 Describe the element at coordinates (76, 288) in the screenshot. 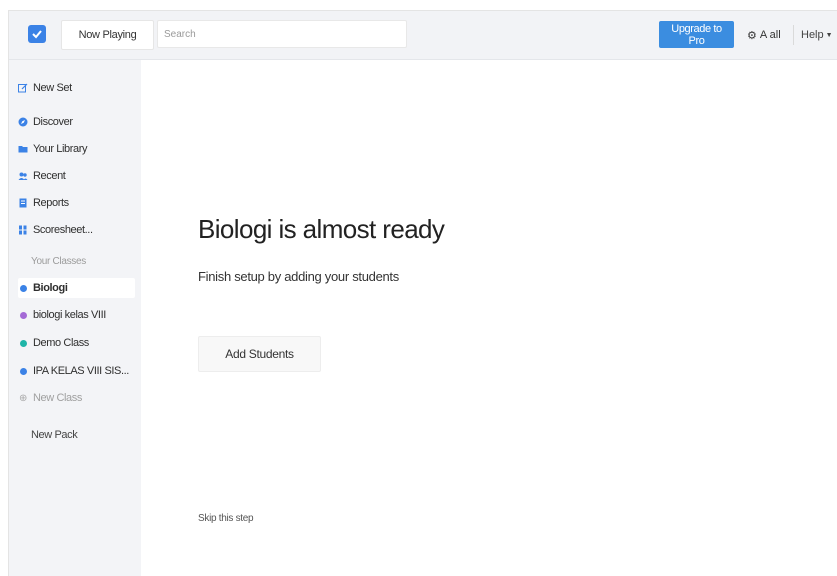

I see `class-item-biologi: Biologi` at that location.